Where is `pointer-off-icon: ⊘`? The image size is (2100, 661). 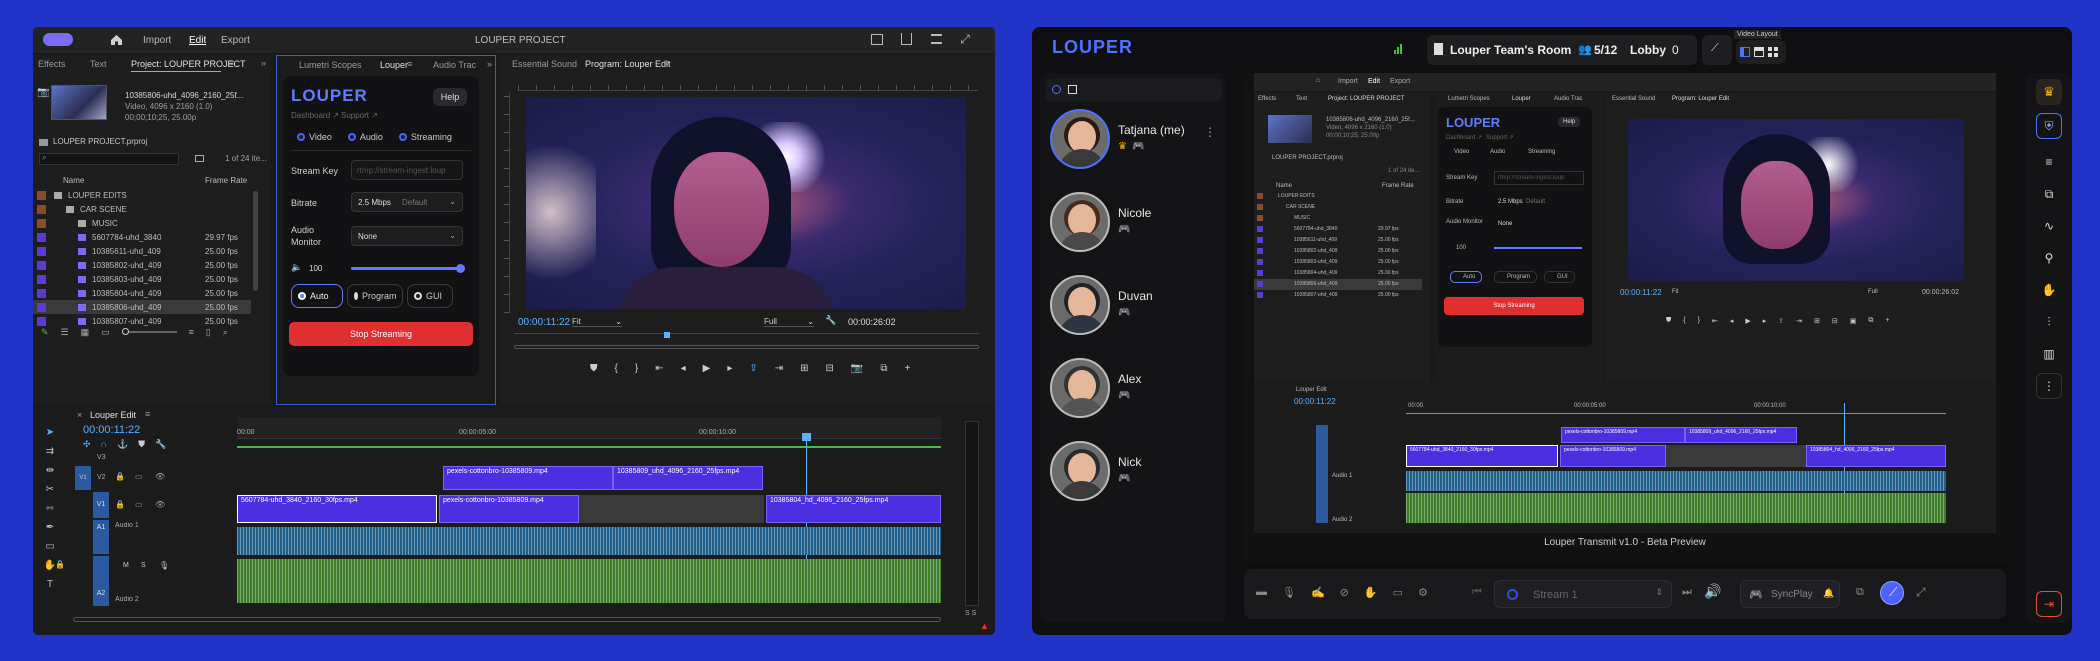
pointer-off-icon: ⊘ is located at coordinates (1344, 592).